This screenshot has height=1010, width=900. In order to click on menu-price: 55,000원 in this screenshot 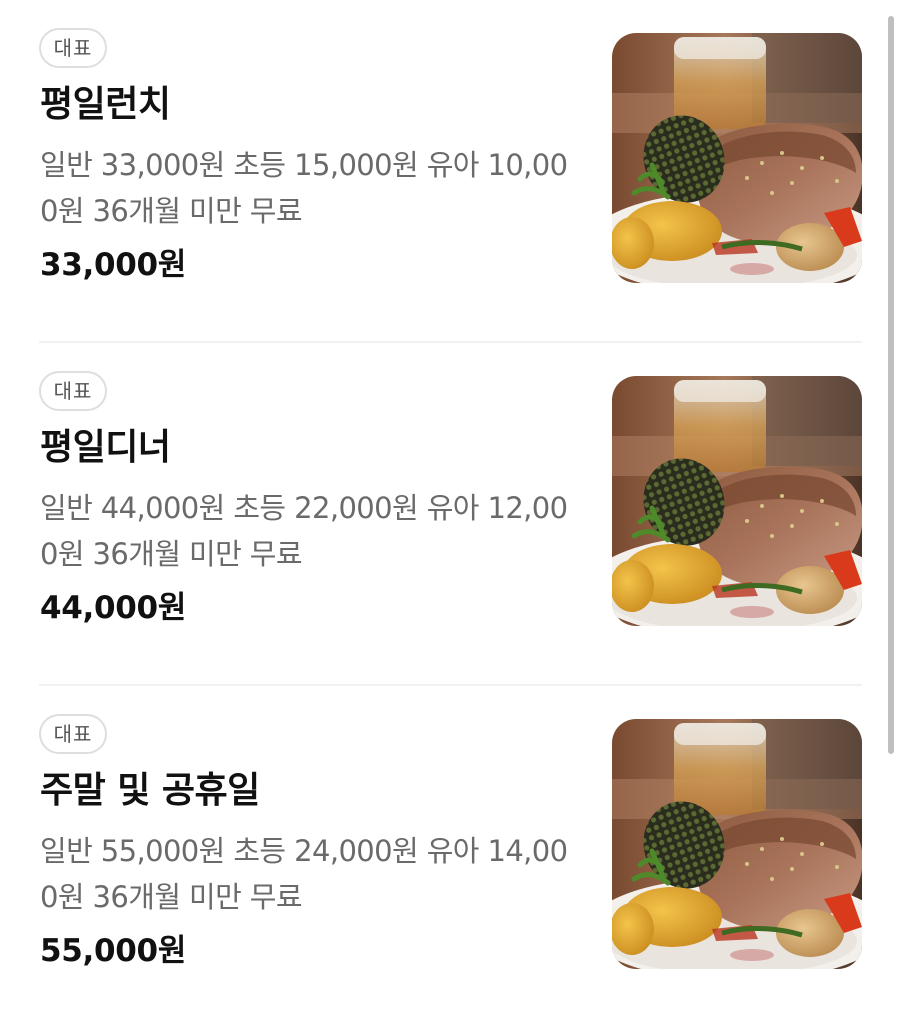, I will do `click(113, 951)`.